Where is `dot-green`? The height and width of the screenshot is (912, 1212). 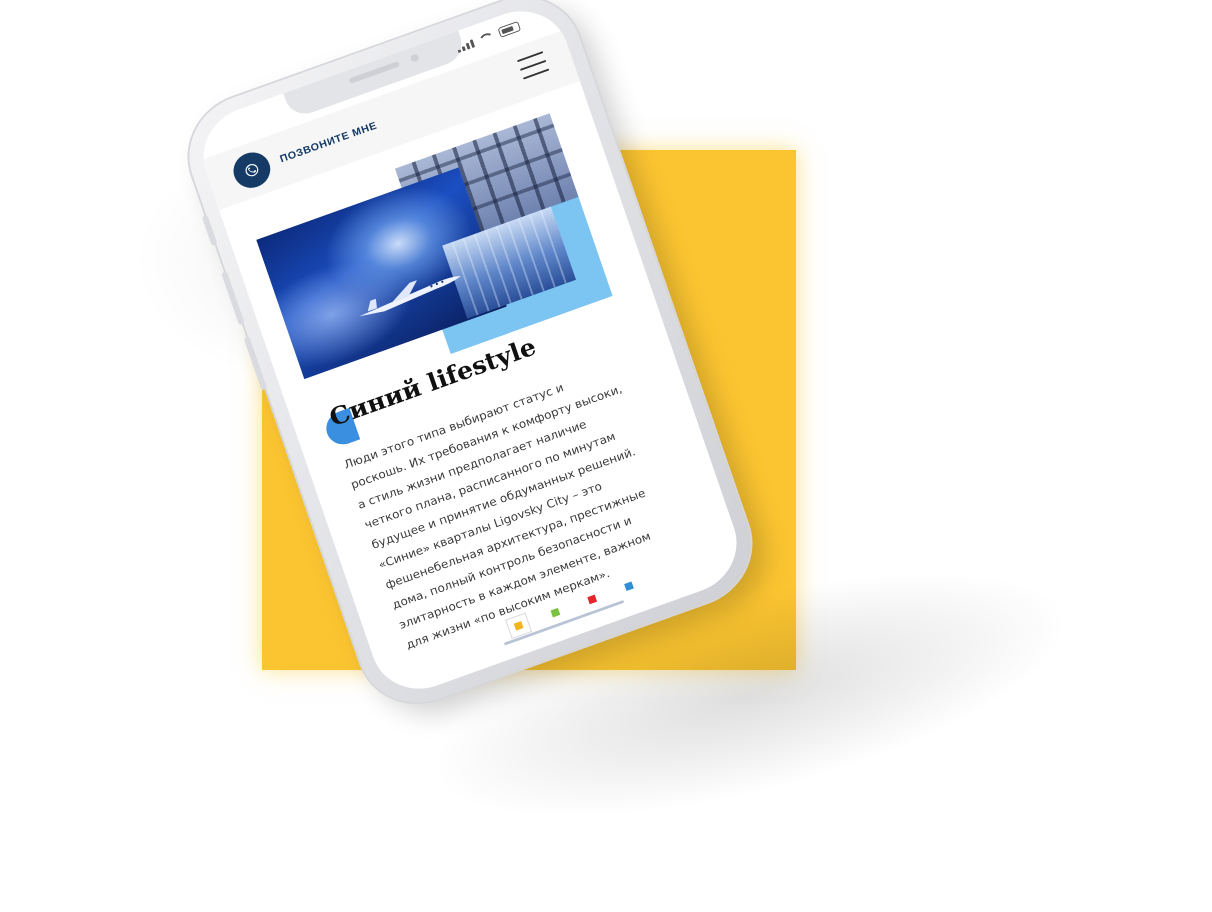 dot-green is located at coordinates (555, 612).